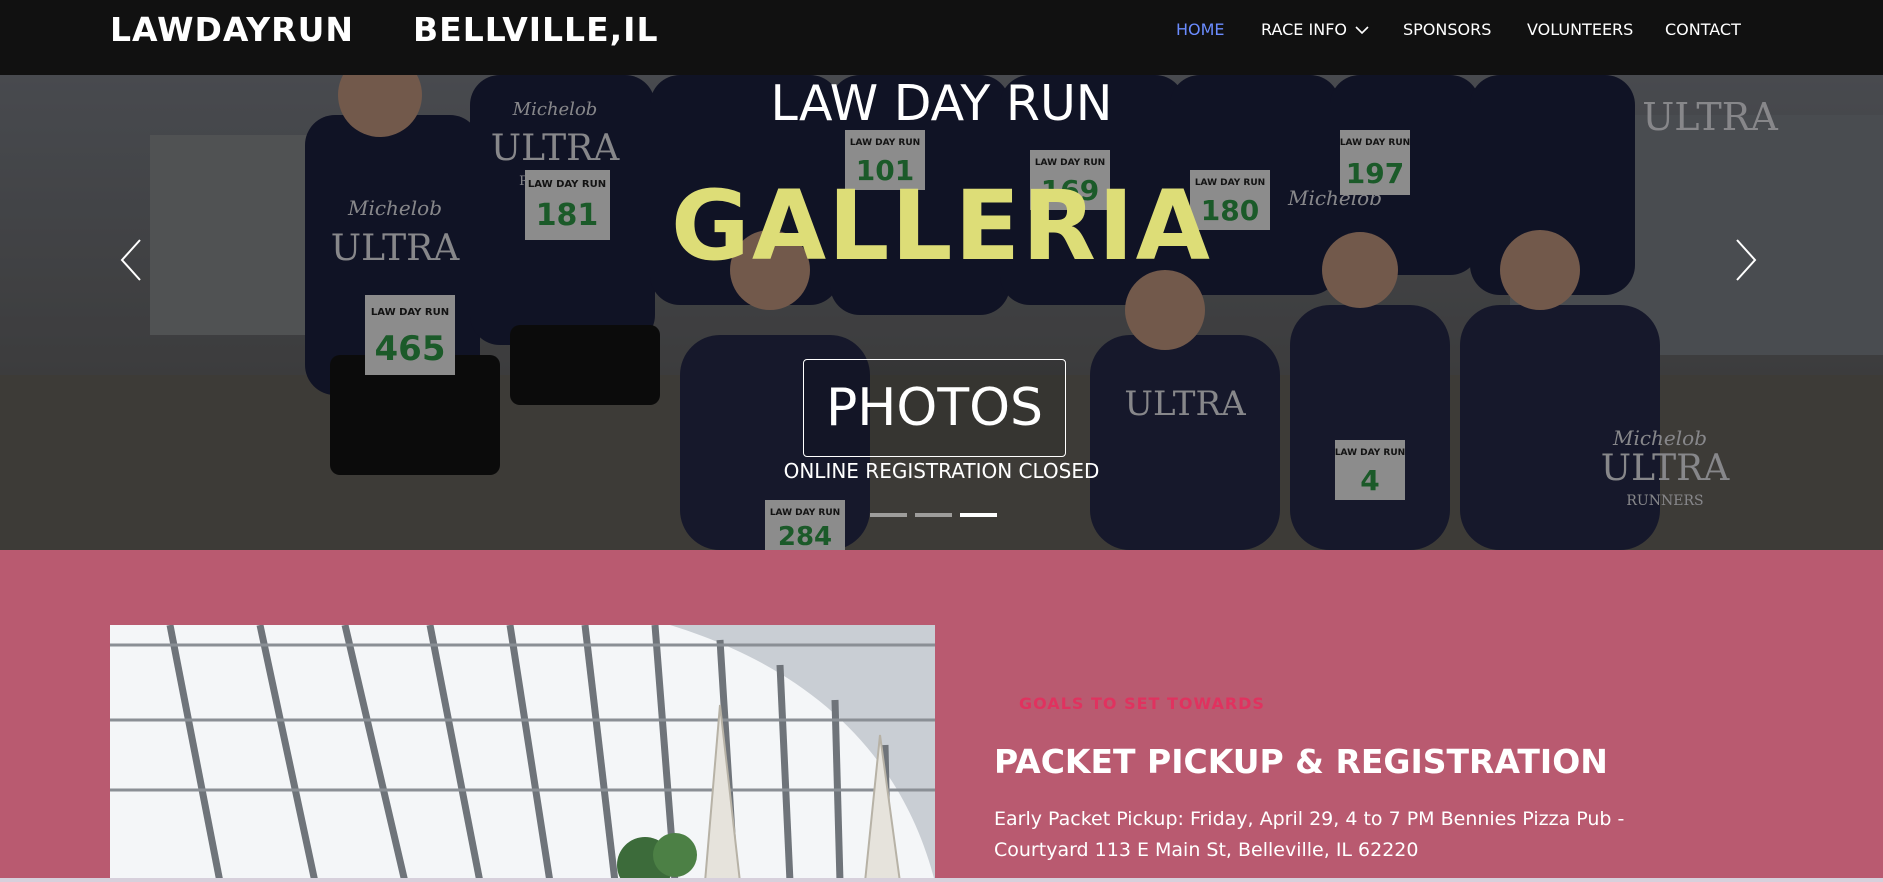 The height and width of the screenshot is (882, 1883). Describe the element at coordinates (941, 471) in the screenshot. I see `registration-status: ONLINE REGISTRATION CLOSED` at that location.